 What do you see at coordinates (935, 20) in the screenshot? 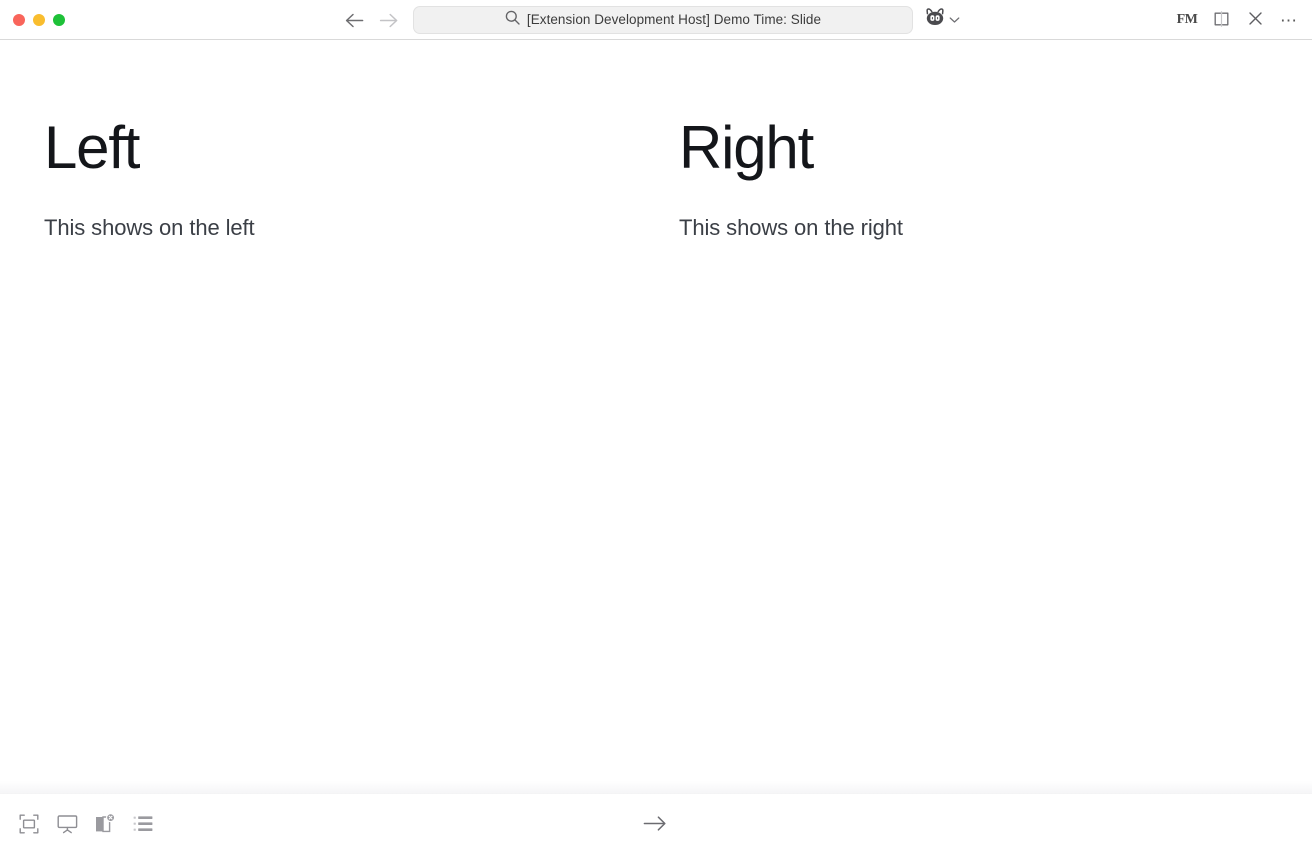
I see `copilot-icon` at bounding box center [935, 20].